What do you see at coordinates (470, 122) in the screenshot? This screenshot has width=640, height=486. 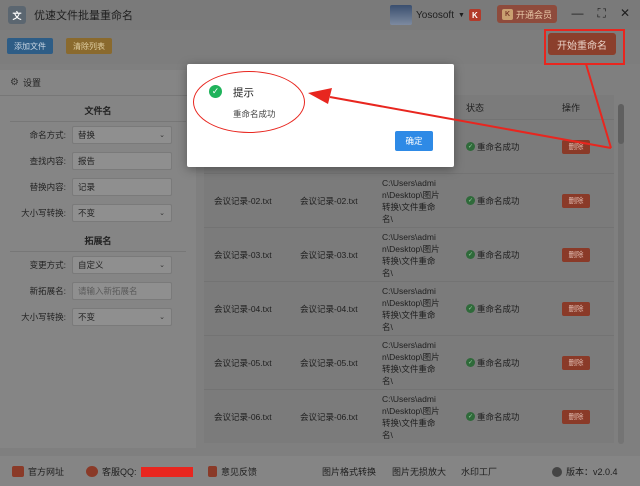 I see `arrow-line-to-dialog` at bounding box center [470, 122].